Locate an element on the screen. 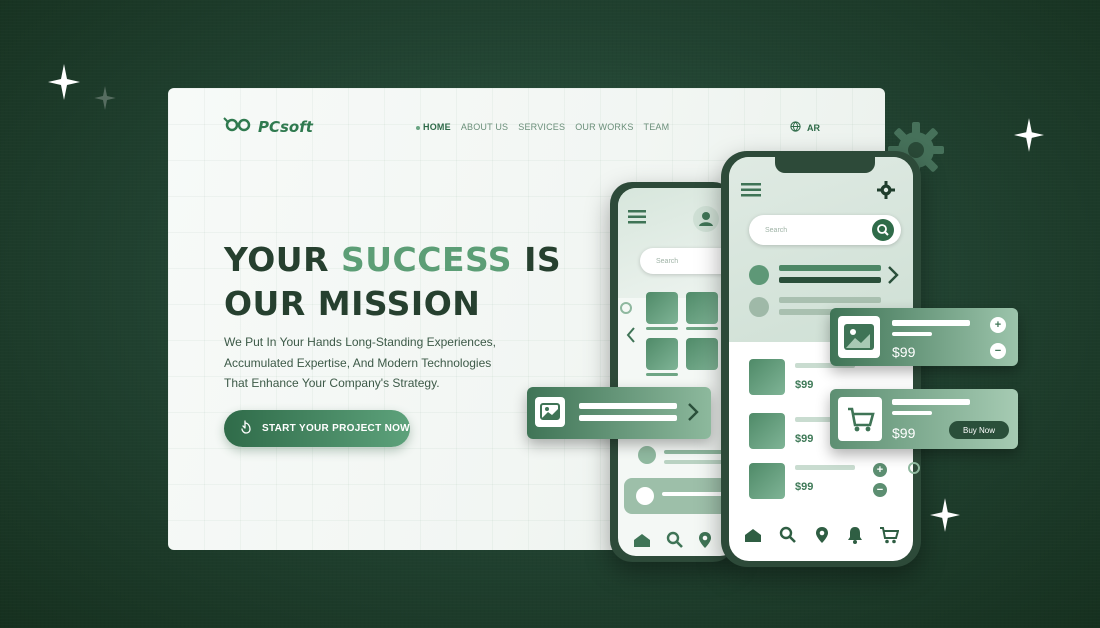 The image size is (1100, 628). nav-item-team: TEAM is located at coordinates (657, 127).